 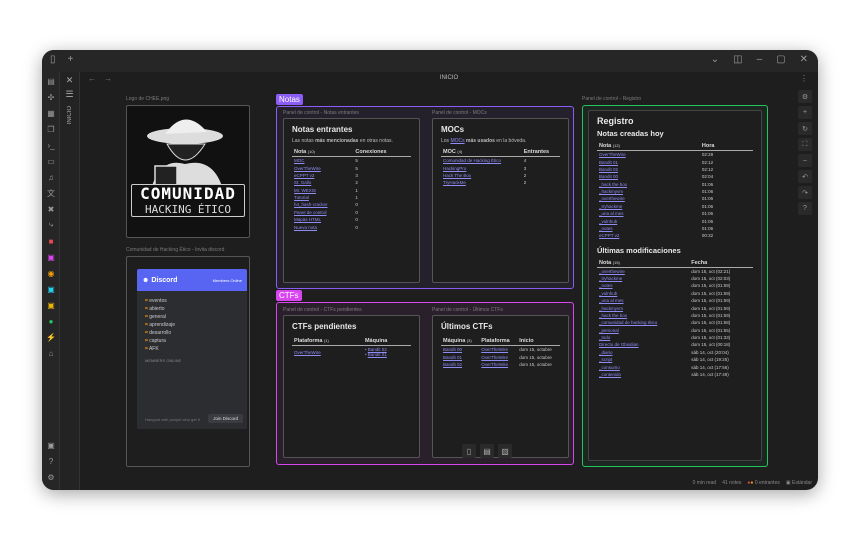 I want to click on machine-link: Bandit 00, so click(x=460, y=350).